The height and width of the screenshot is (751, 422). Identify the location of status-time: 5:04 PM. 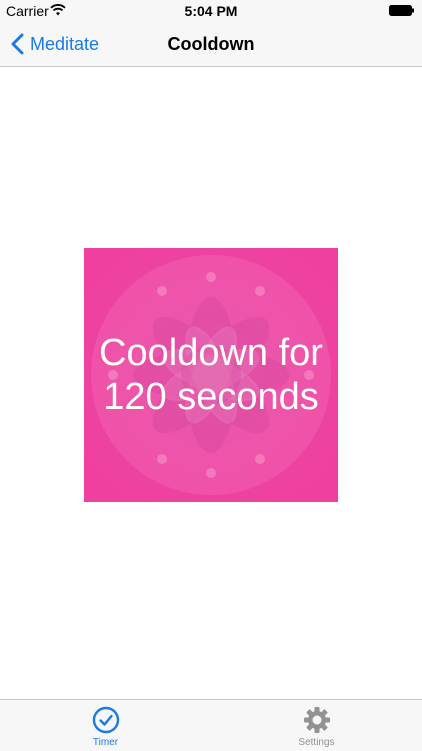
(211, 11).